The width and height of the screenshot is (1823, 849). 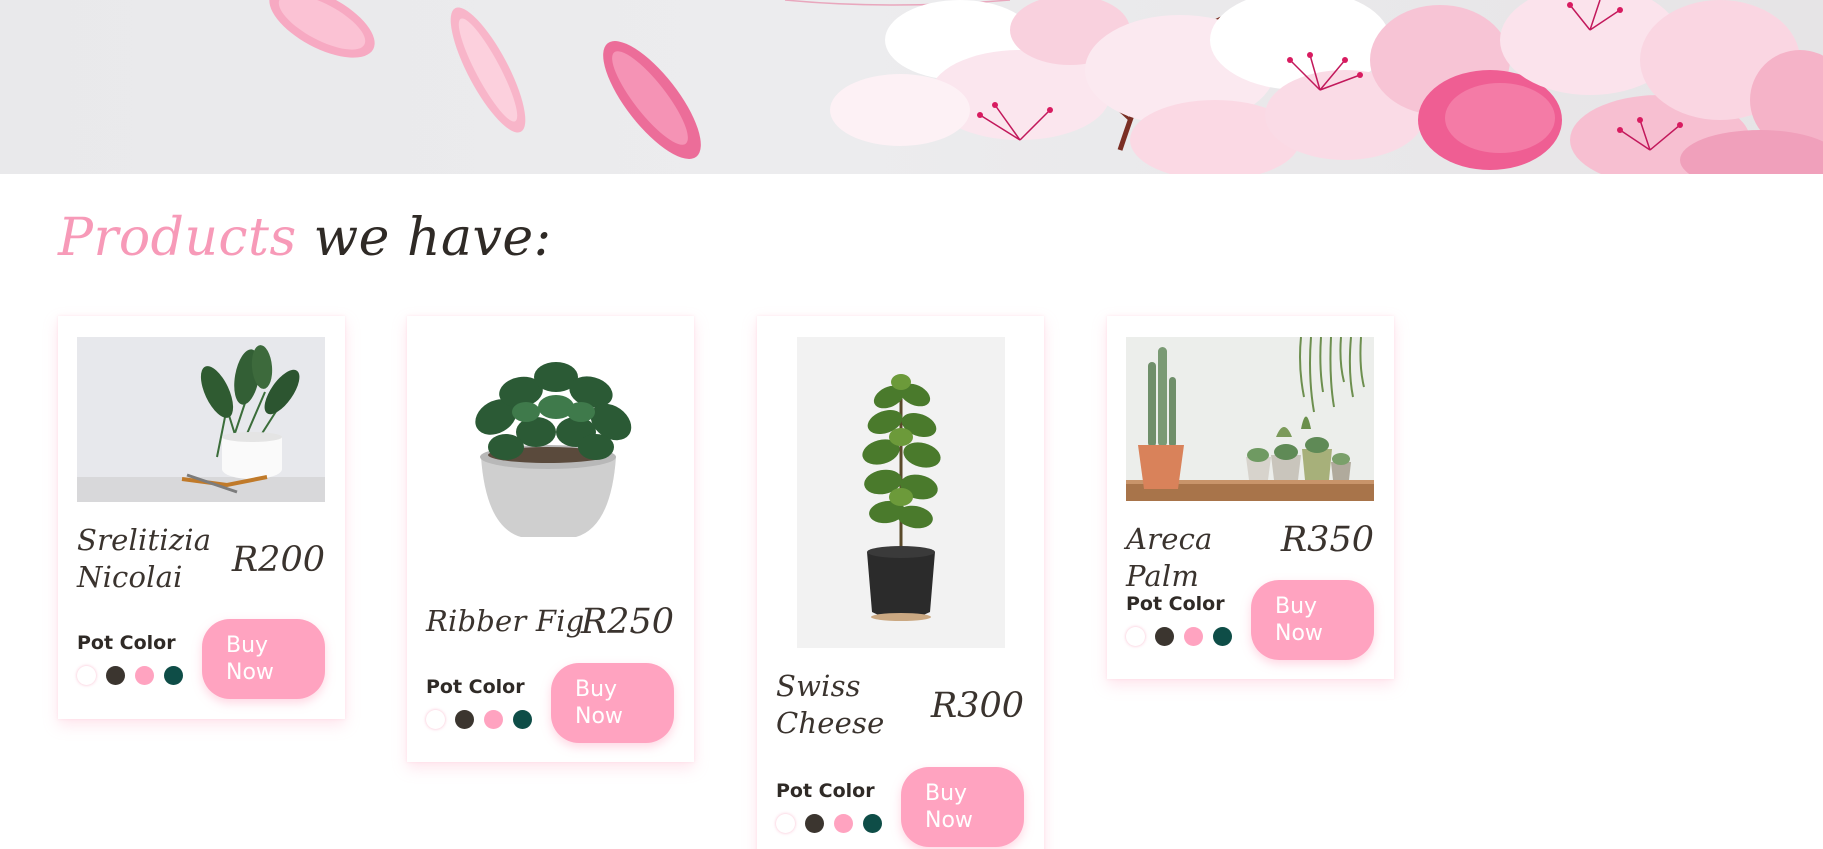 What do you see at coordinates (1169, 557) in the screenshot?
I see `product-name: Areca Palm` at bounding box center [1169, 557].